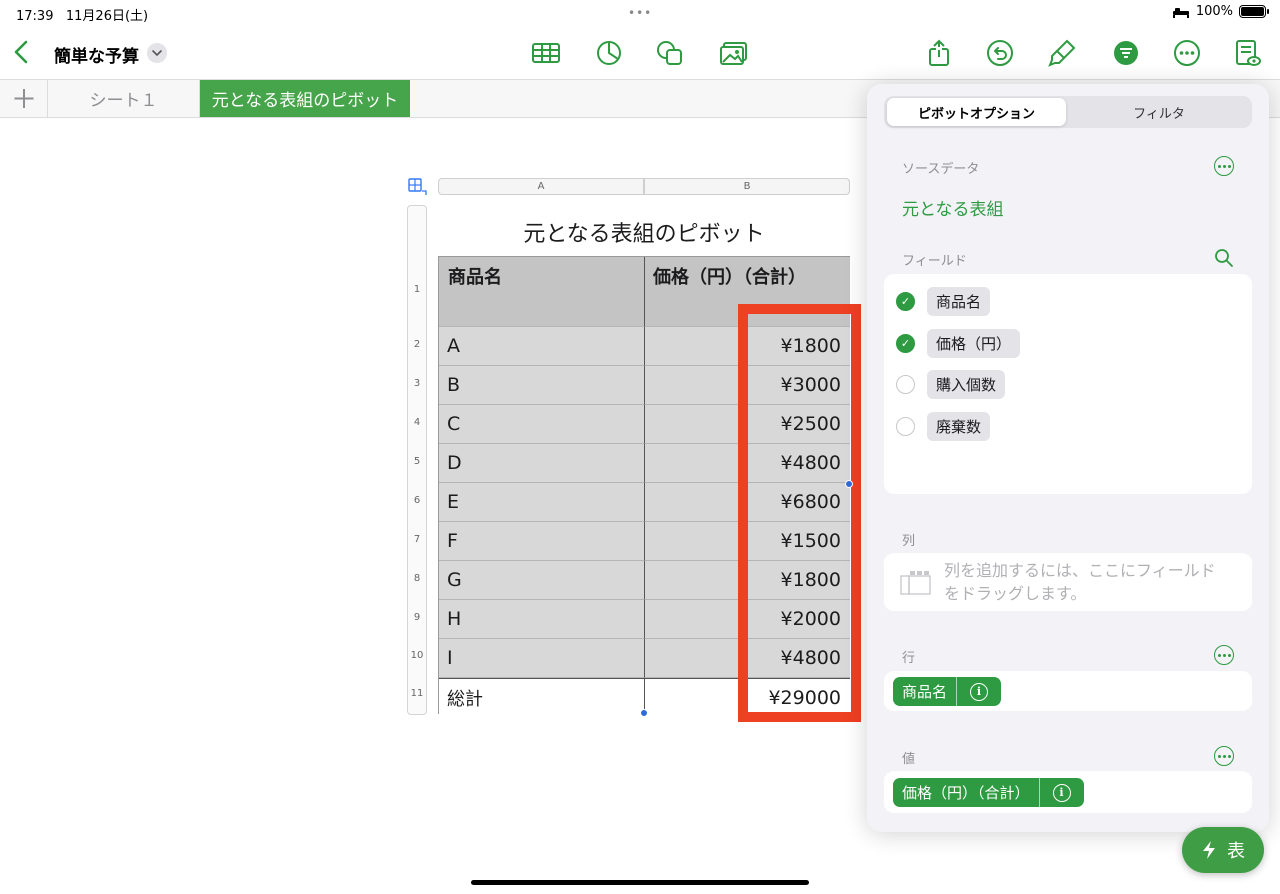 This screenshot has width=1280, height=894. I want to click on battery-icon, so click(1254, 11).